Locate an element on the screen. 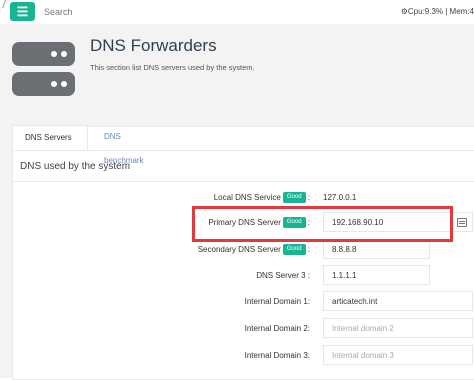 The image size is (474, 380). internal-domain-1-label: Internal Domain 1: is located at coordinates (277, 301).